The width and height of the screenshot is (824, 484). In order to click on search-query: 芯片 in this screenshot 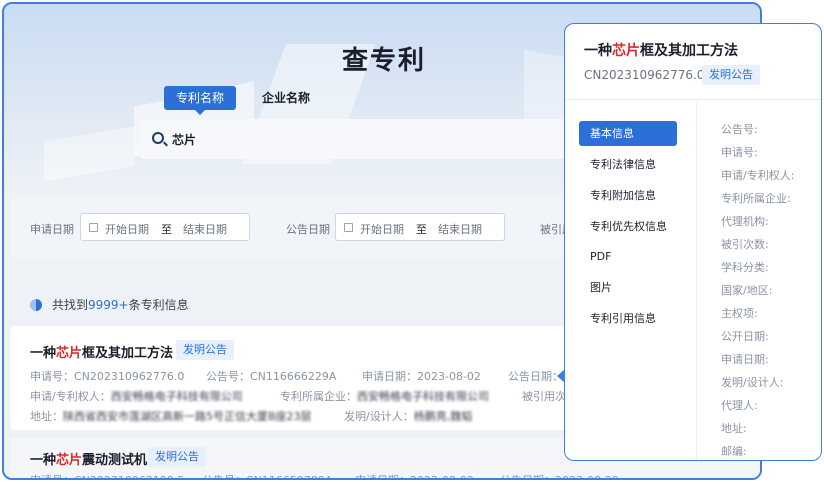, I will do `click(184, 140)`.